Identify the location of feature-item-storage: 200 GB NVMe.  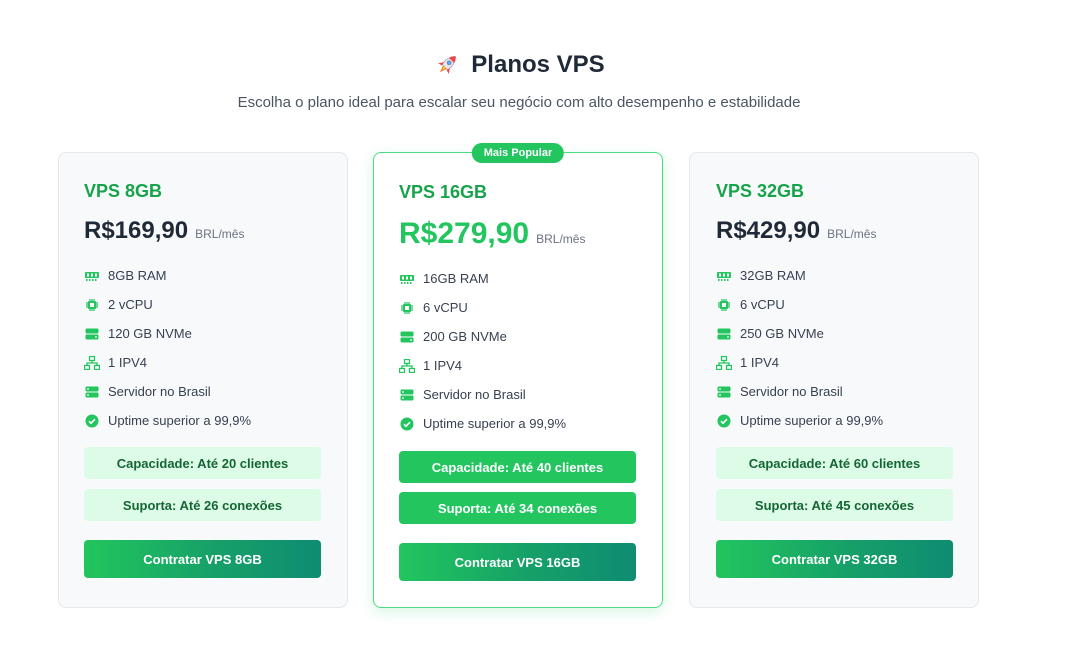
(482, 336).